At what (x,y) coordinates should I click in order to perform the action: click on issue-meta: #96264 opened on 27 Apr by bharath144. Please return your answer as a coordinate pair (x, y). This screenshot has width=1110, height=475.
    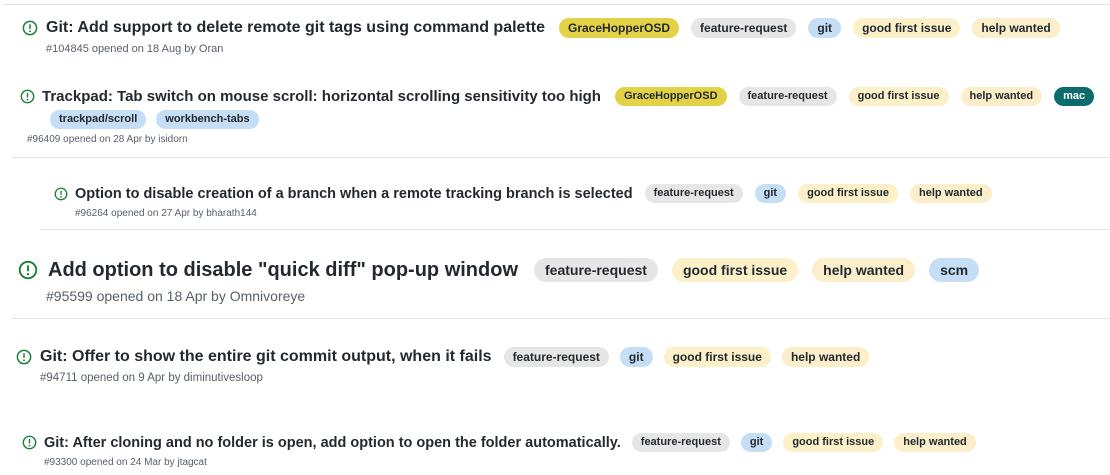
    Looking at the image, I should click on (166, 213).